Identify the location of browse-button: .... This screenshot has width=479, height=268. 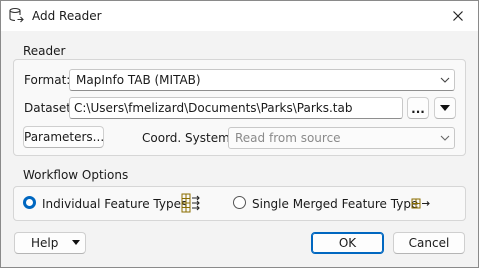
(418, 108).